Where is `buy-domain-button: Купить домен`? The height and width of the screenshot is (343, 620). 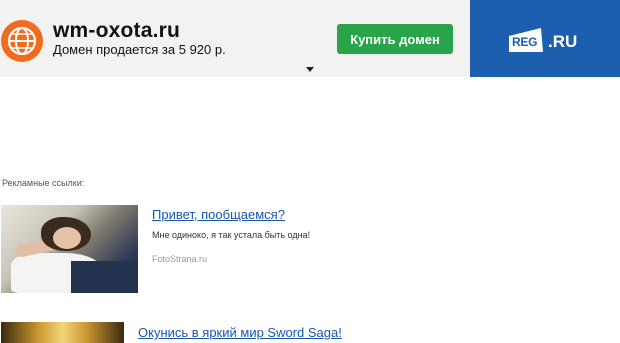
buy-domain-button: Купить домен is located at coordinates (395, 39).